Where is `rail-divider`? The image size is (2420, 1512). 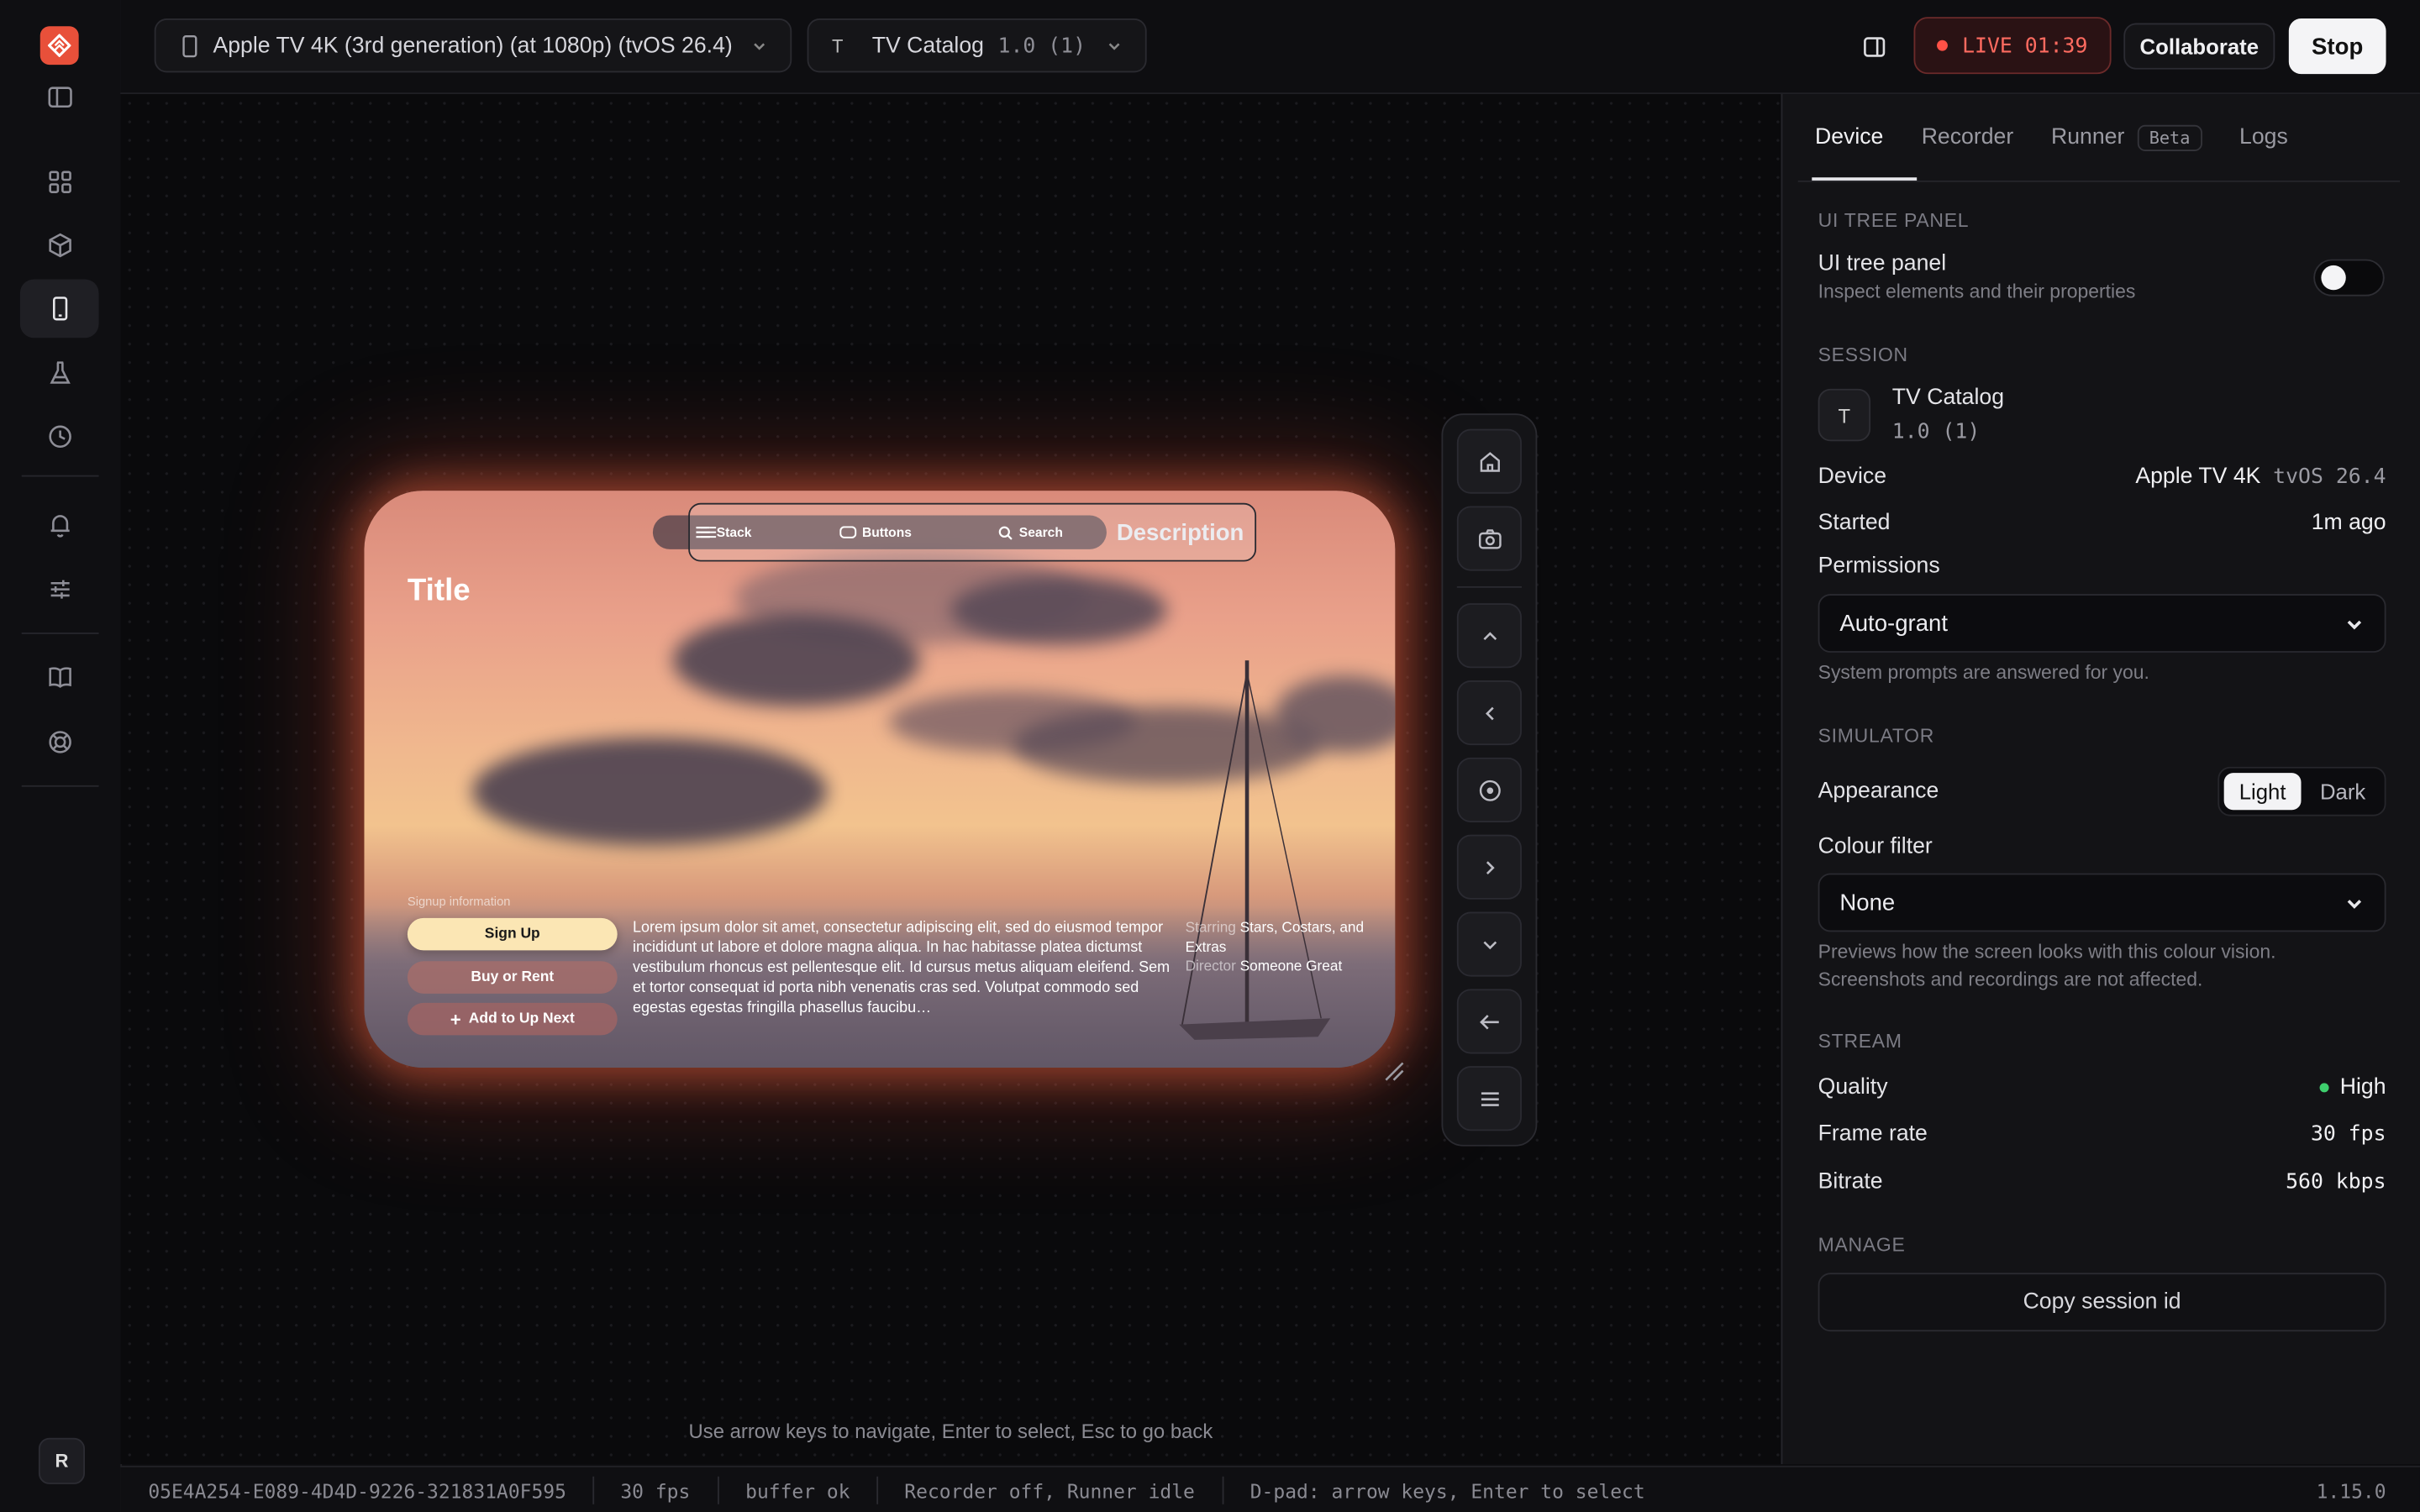
rail-divider is located at coordinates (60, 476).